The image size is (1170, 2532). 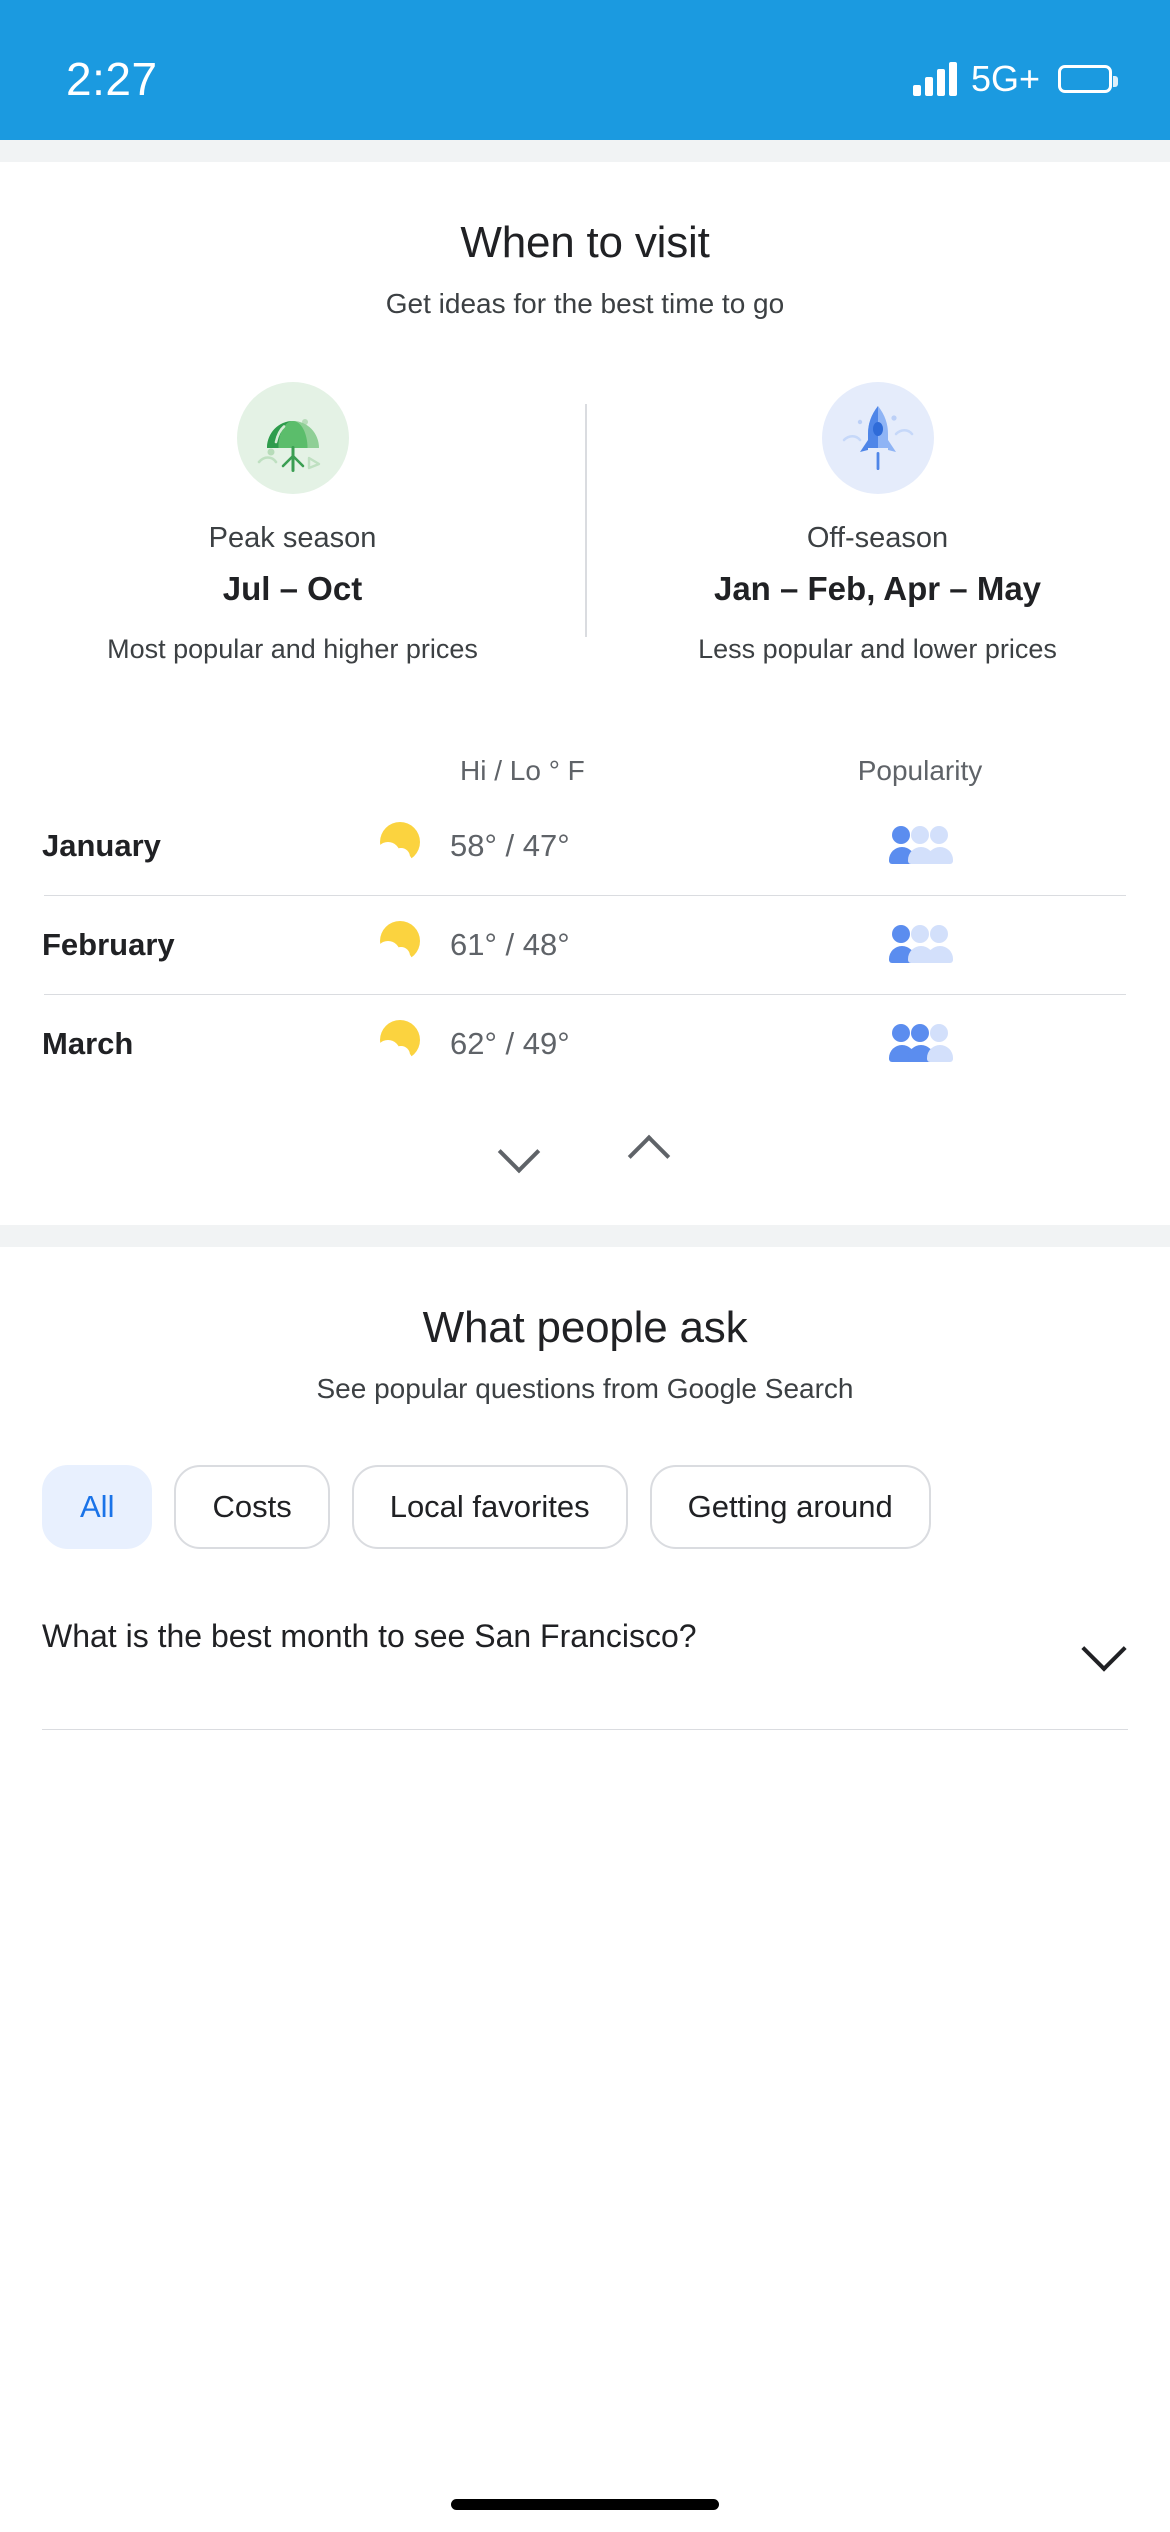 I want to click on header-popularity: Popularity, so click(x=920, y=771).